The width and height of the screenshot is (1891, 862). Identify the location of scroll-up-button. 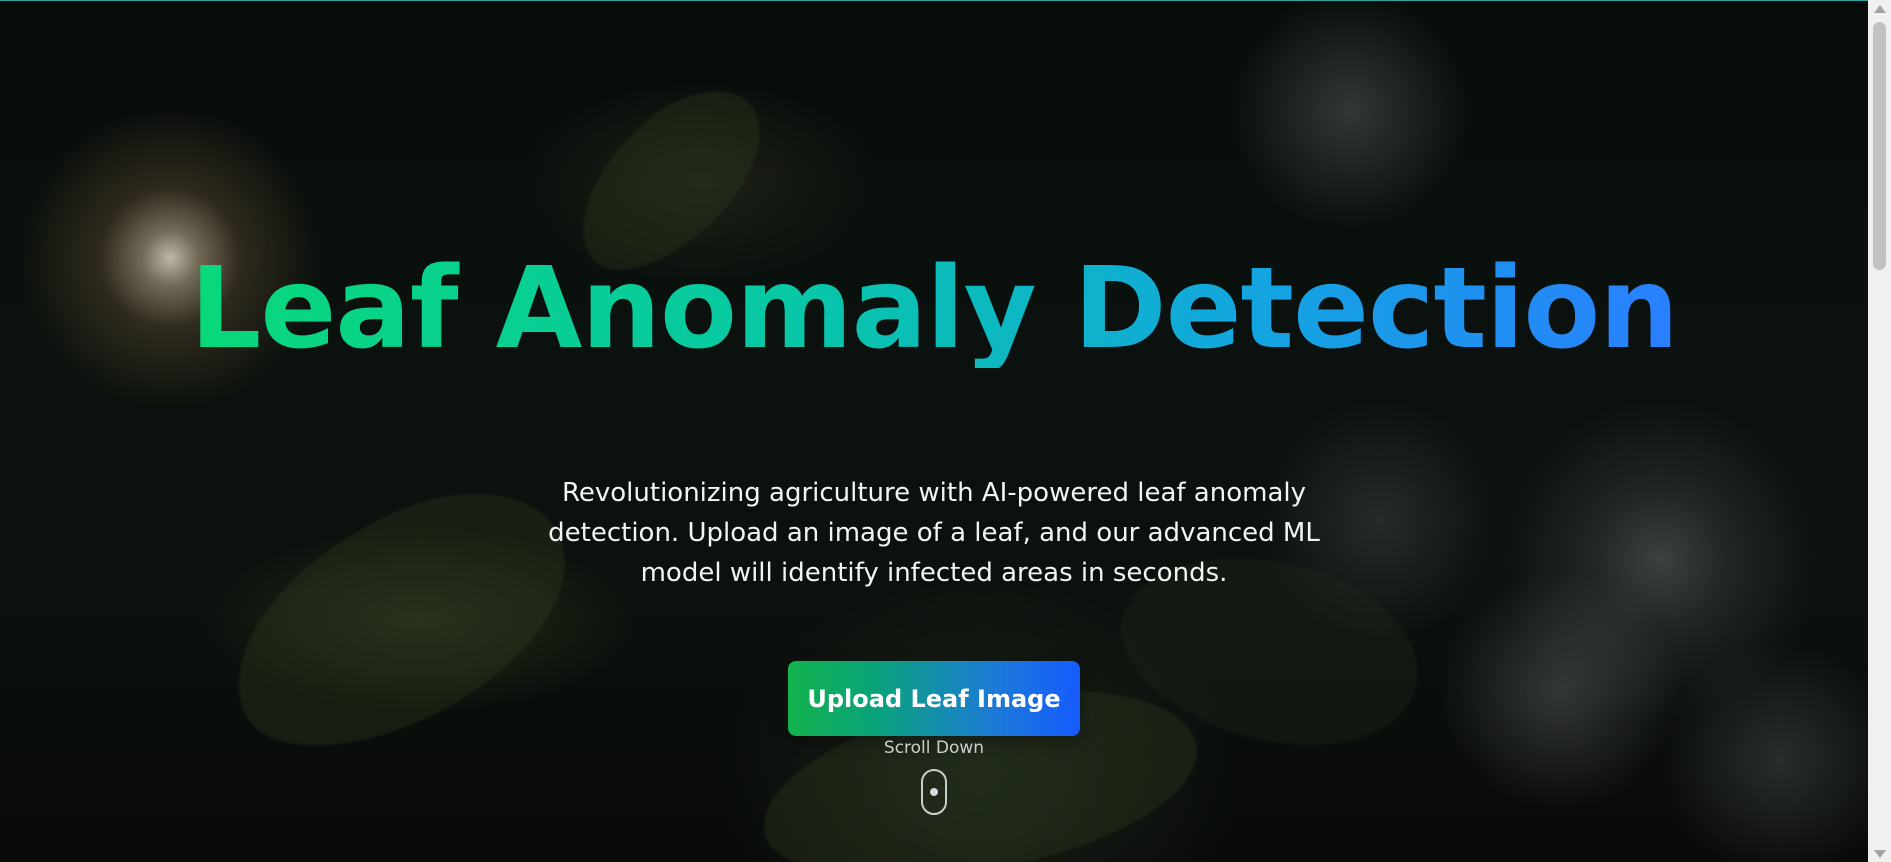
(1879, 8).